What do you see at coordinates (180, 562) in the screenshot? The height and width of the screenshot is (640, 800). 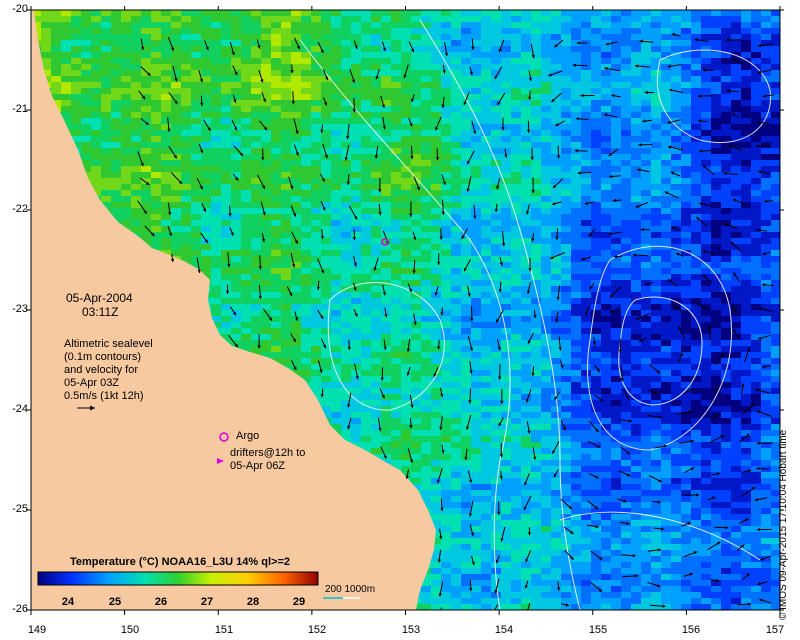 I see `colorbar-title: Temperature (°C) NOAA16_L3U 14% ql>=2` at bounding box center [180, 562].